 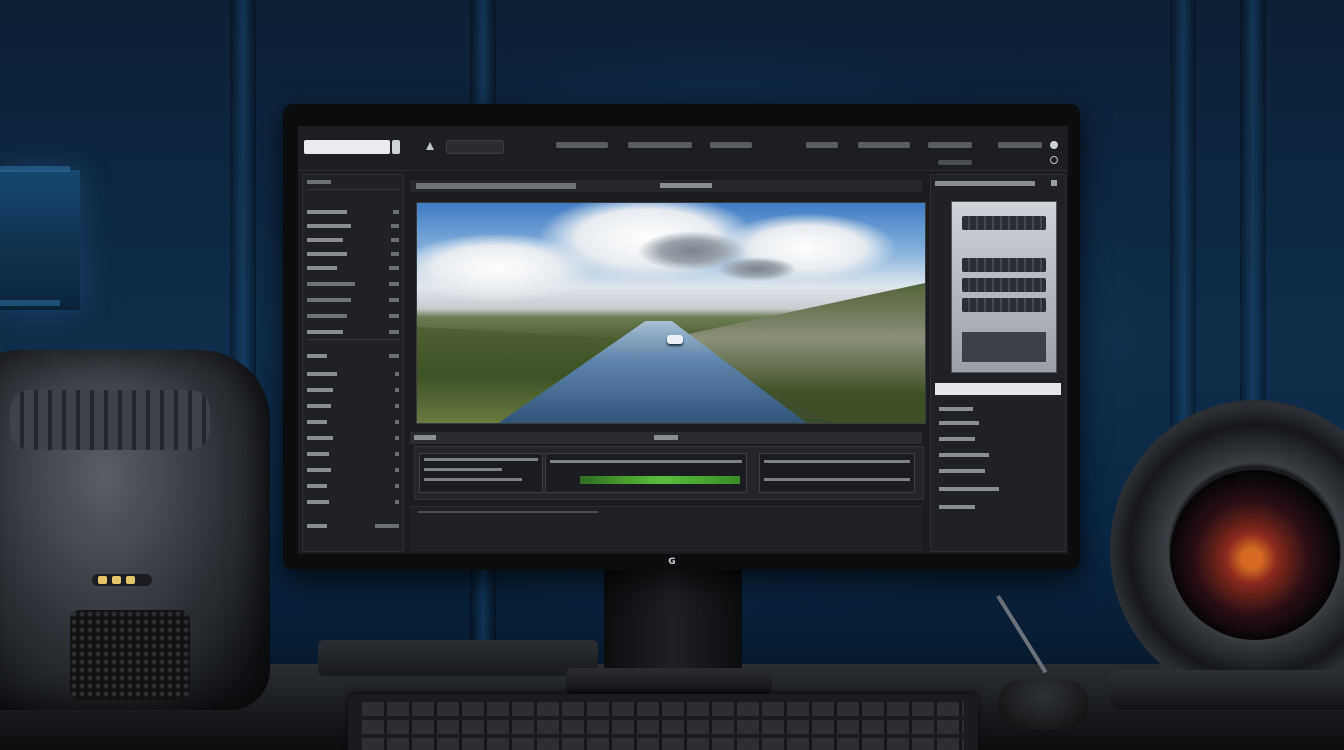 What do you see at coordinates (475, 147) in the screenshot?
I see `toolbar-button` at bounding box center [475, 147].